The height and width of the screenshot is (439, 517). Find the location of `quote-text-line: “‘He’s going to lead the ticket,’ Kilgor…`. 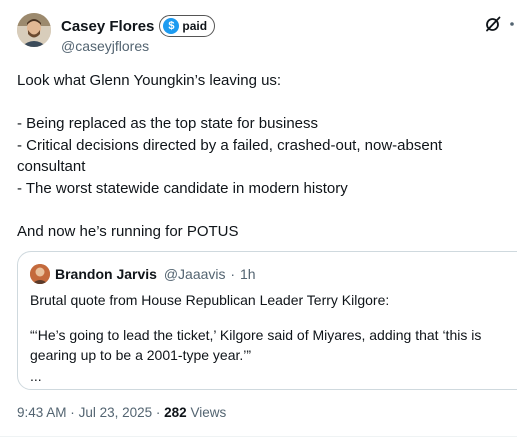

quote-text-line: “‘He’s going to lead the ticket,’ Kilgor… is located at coordinates (256, 345).